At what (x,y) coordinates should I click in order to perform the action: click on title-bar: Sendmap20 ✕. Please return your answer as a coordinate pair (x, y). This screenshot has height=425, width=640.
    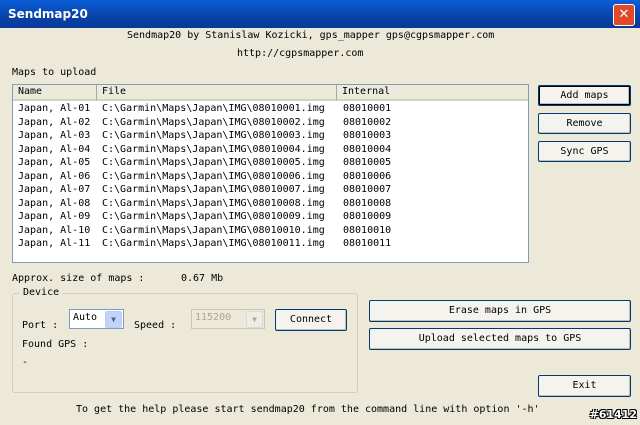
    Looking at the image, I should click on (320, 14).